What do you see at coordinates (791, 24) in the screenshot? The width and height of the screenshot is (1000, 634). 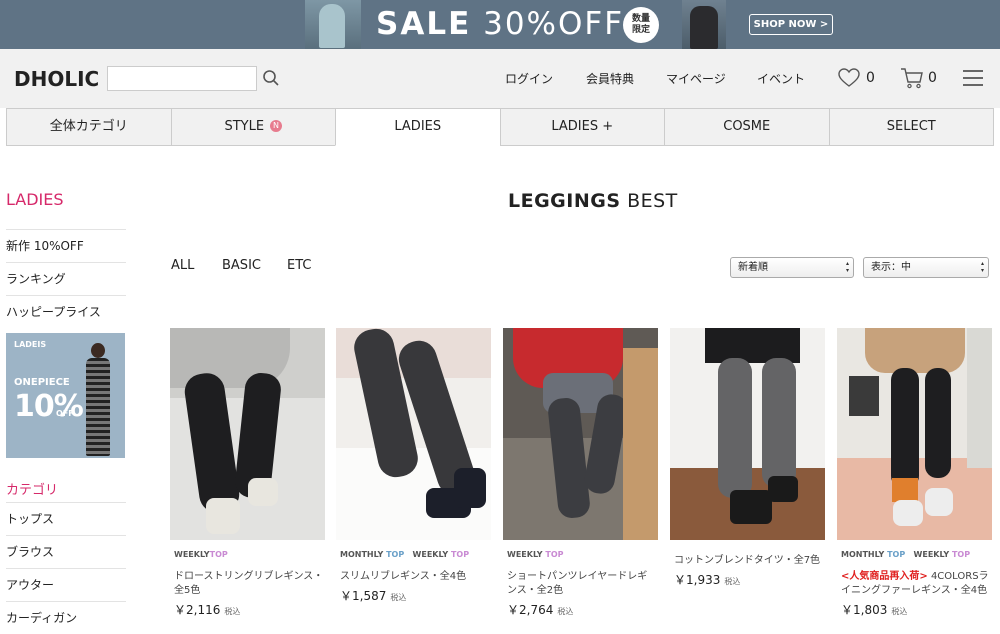 I see `shop-now-button: SHOP NOW >` at bounding box center [791, 24].